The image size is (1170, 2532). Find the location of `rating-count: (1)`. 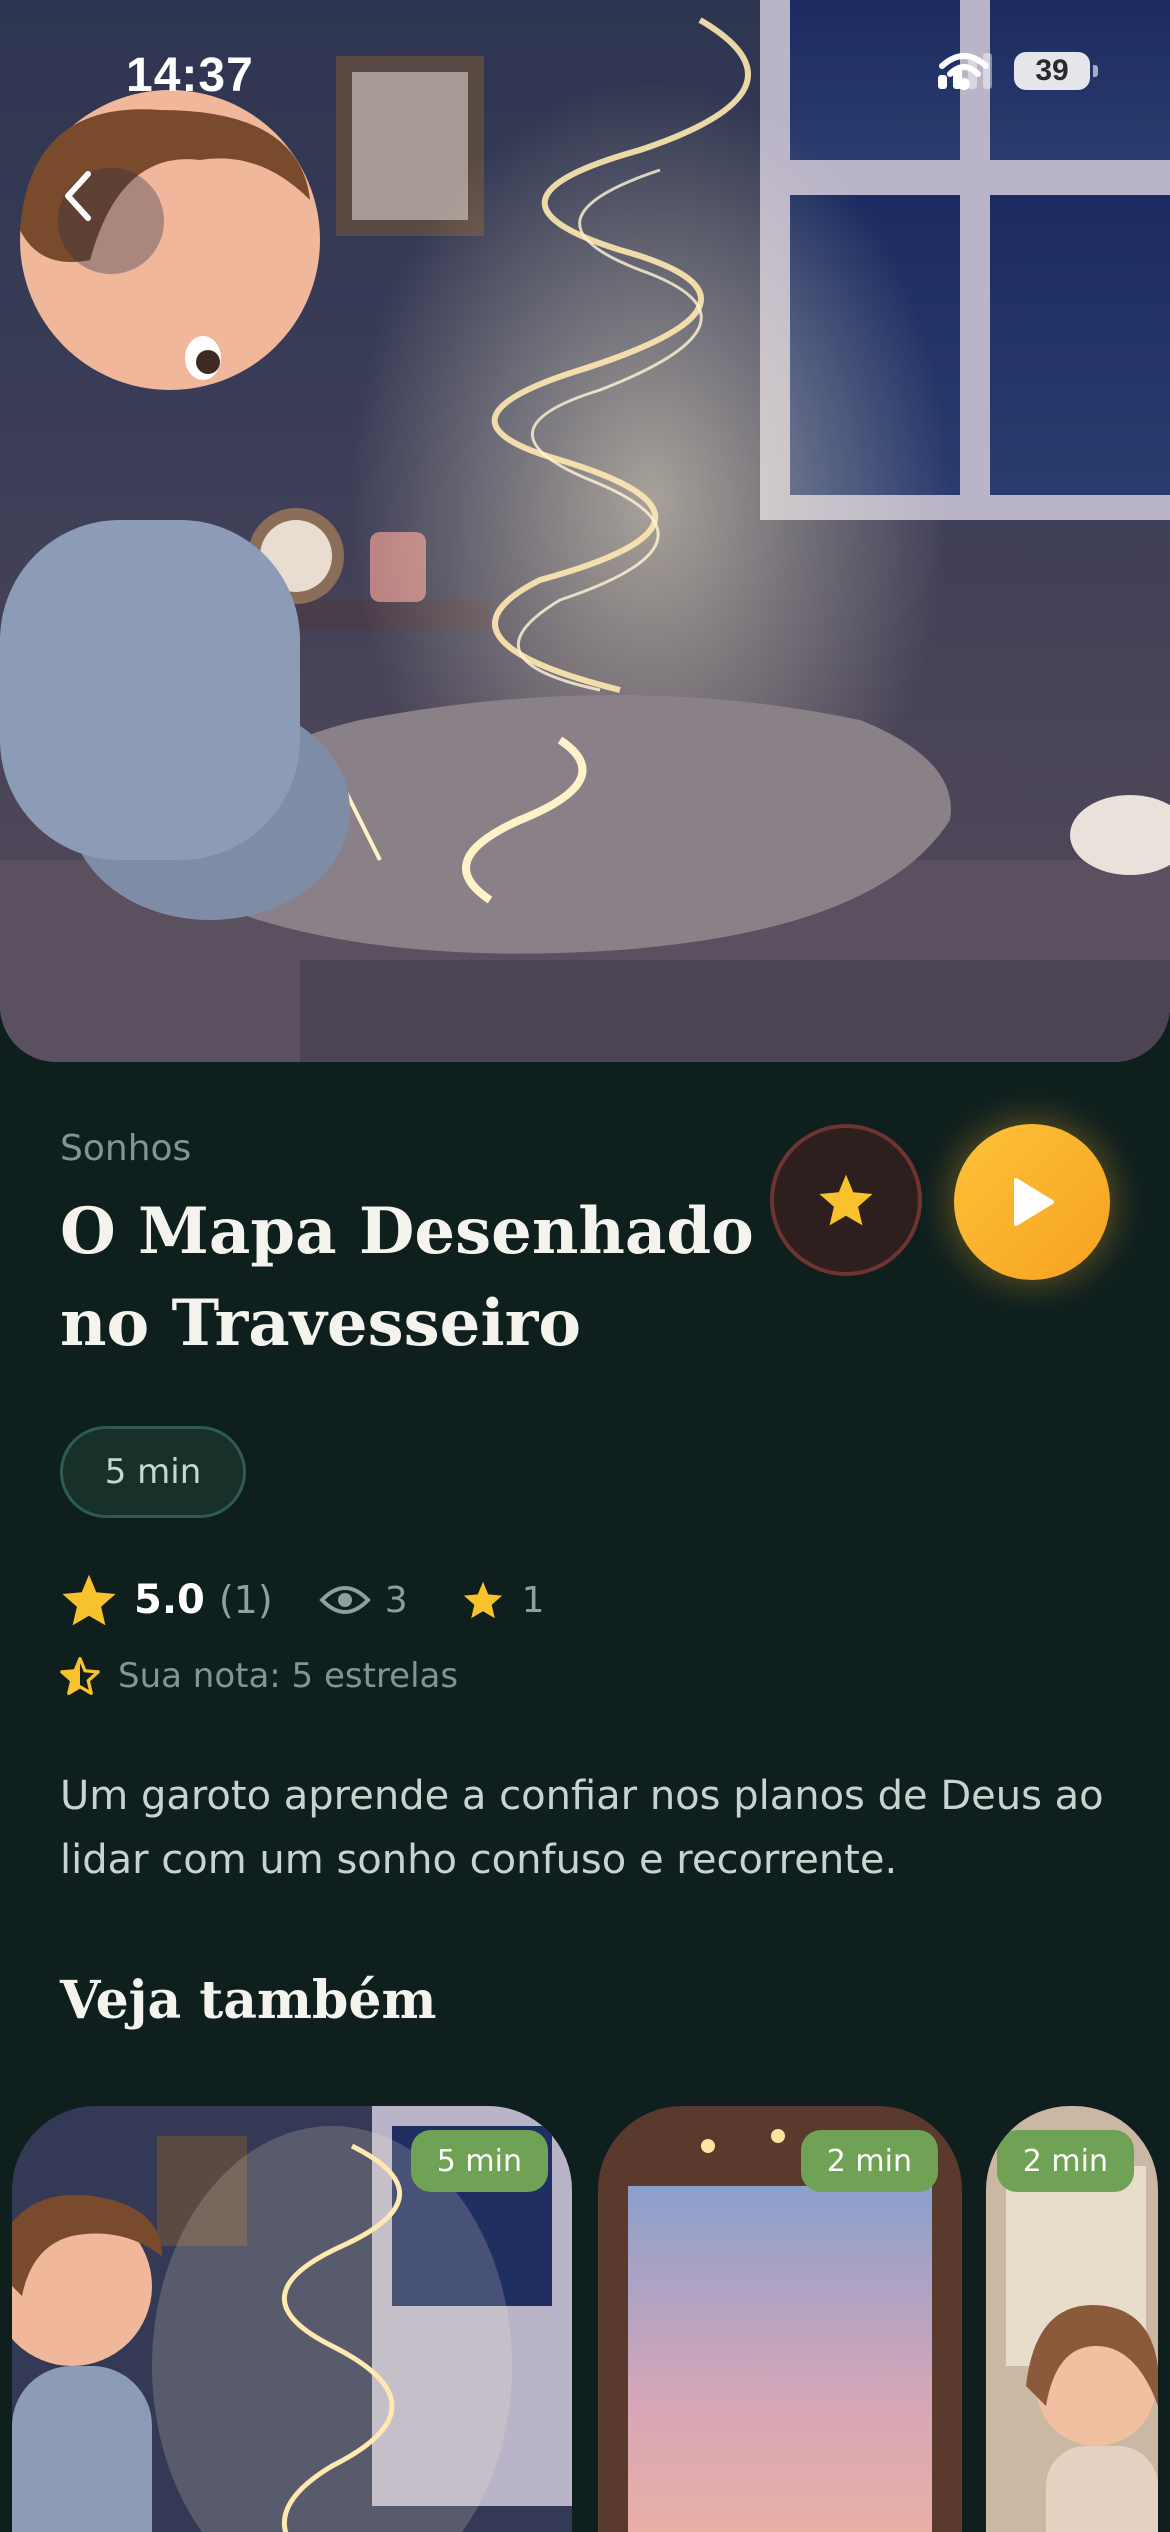

rating-count: (1) is located at coordinates (245, 1600).